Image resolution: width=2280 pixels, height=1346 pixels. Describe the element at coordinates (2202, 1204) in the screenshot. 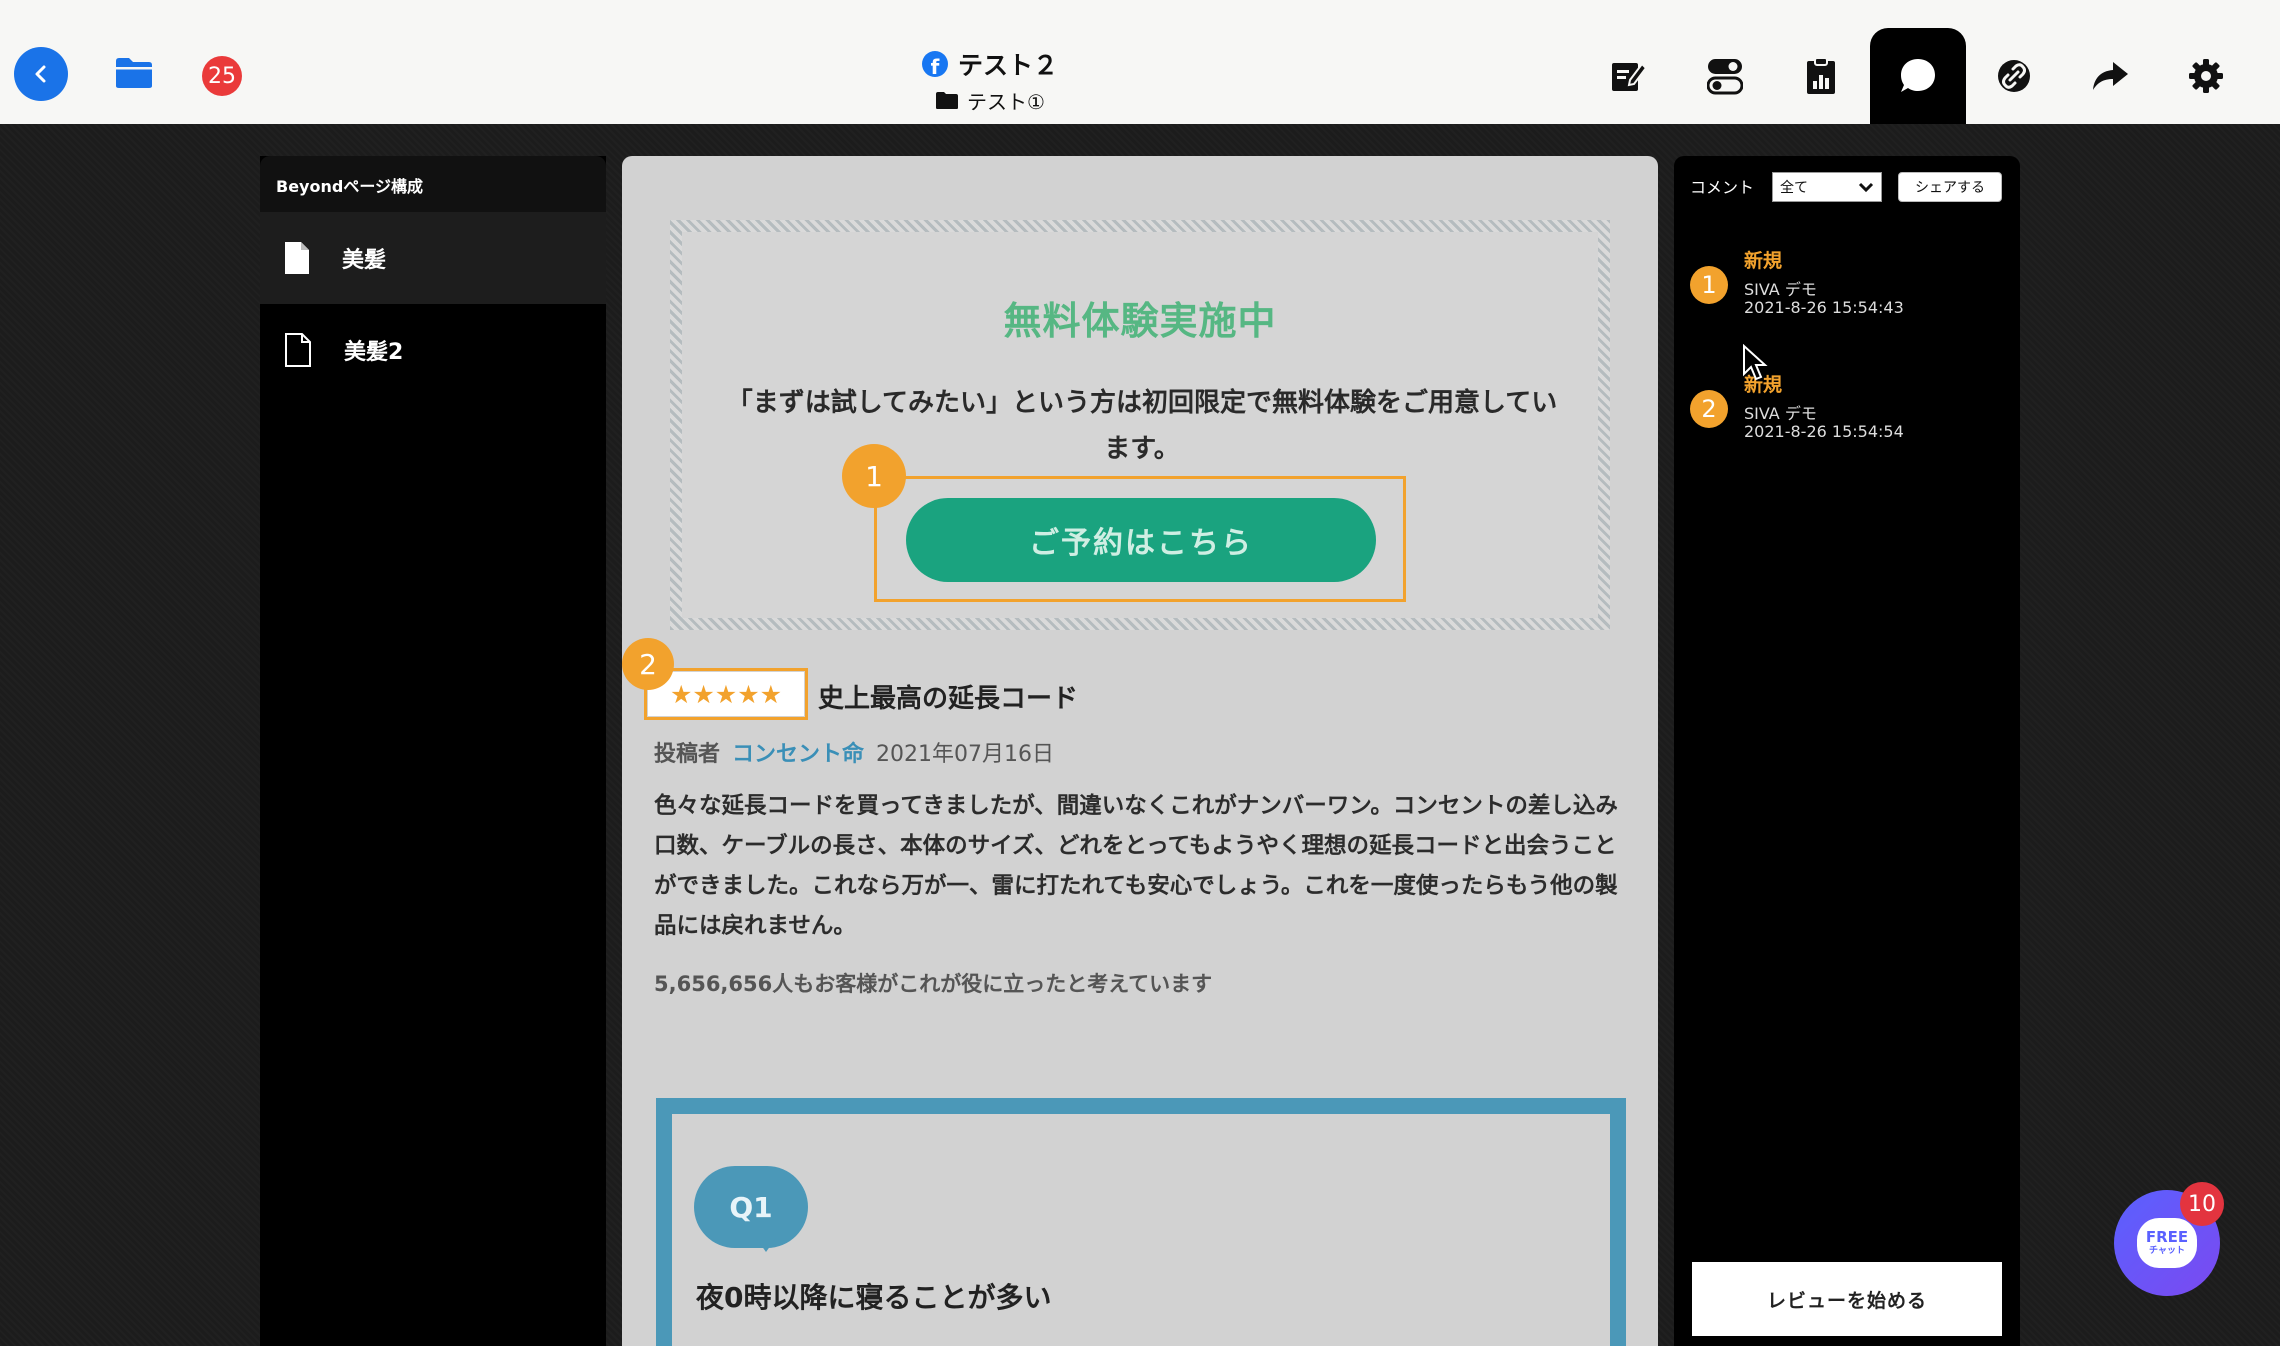

I see `chat-unread-badge: 10` at that location.